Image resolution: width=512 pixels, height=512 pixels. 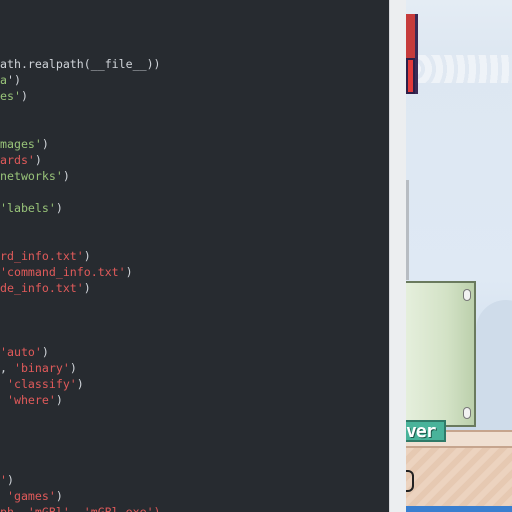 What do you see at coordinates (80, 176) in the screenshot?
I see `code-line: networks')` at bounding box center [80, 176].